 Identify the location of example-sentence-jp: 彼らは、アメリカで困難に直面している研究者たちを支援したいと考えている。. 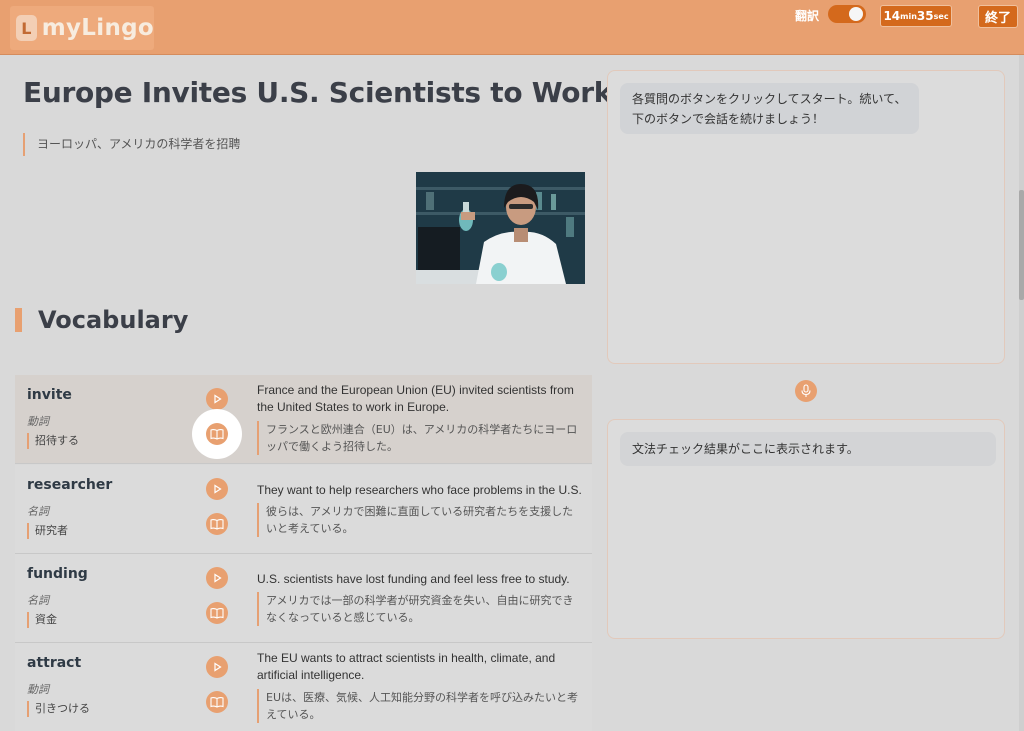
(420, 520).